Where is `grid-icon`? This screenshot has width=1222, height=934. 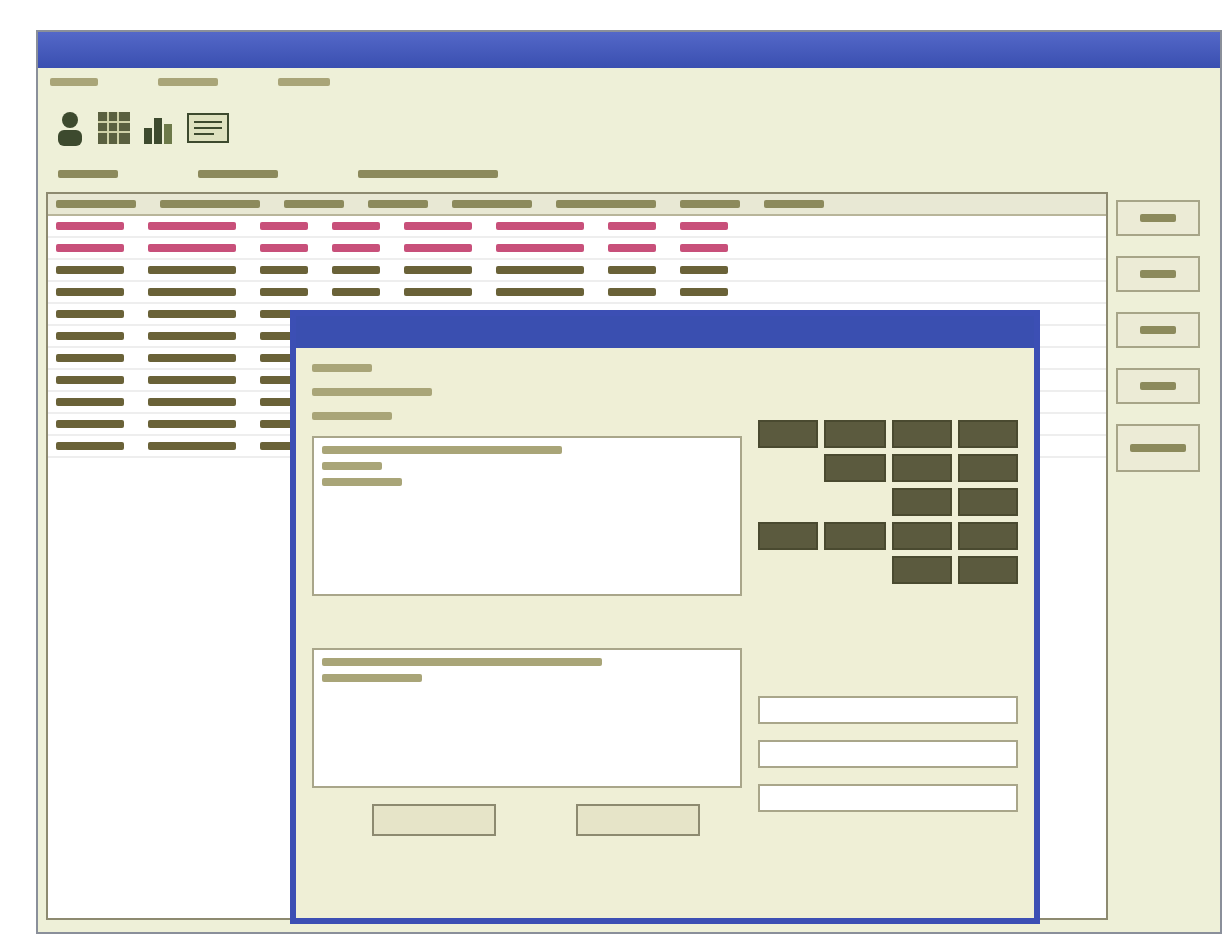 grid-icon is located at coordinates (114, 128).